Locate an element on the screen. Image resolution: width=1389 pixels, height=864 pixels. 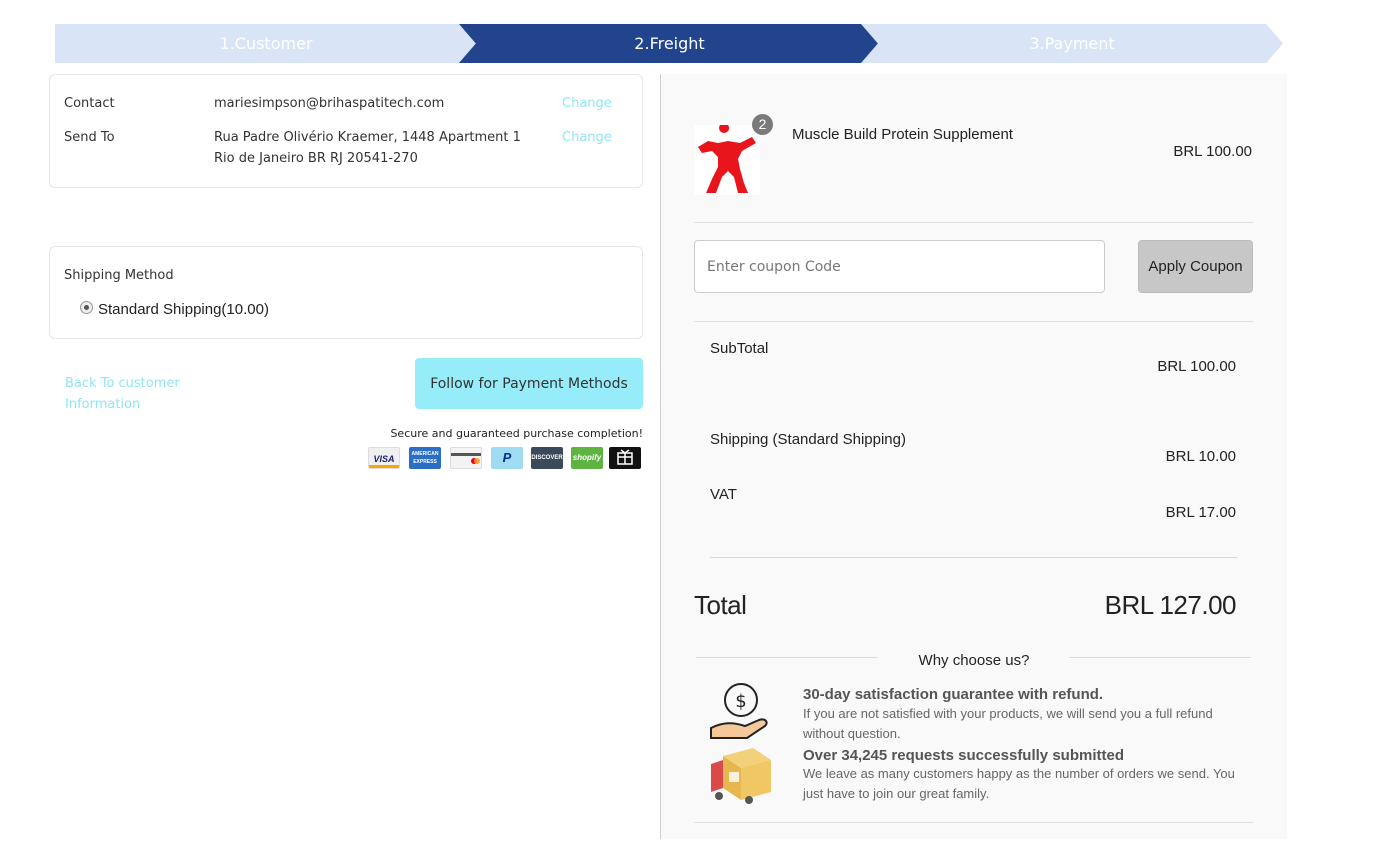
shopify-label: shopify is located at coordinates (587, 457).